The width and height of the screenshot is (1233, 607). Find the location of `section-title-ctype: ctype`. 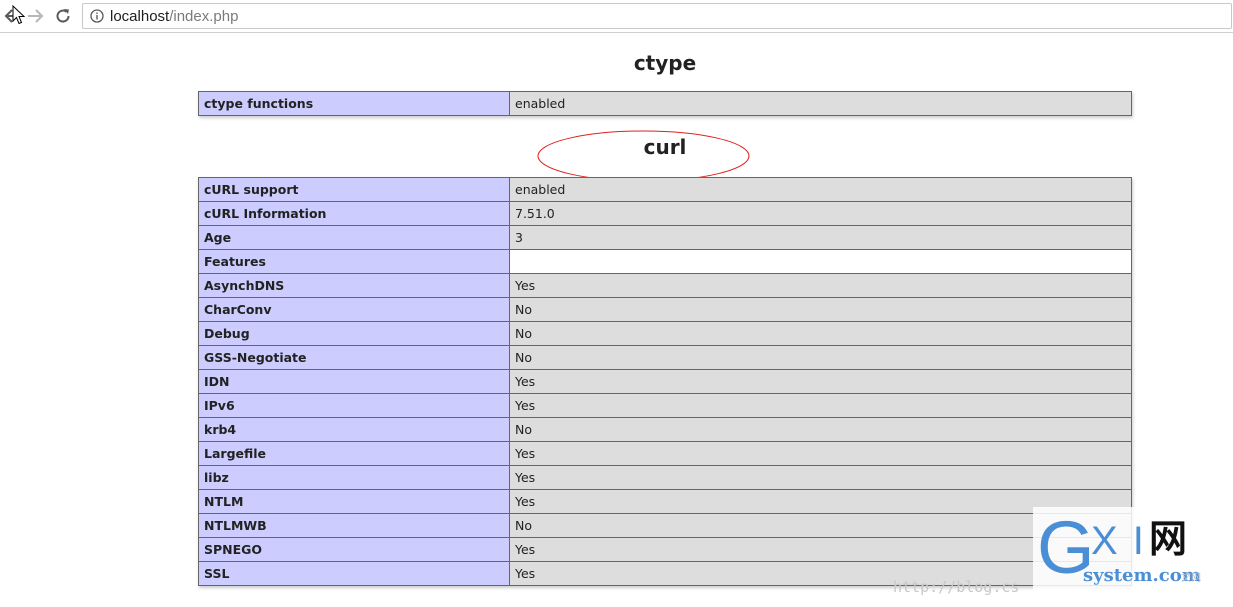

section-title-ctype: ctype is located at coordinates (665, 63).